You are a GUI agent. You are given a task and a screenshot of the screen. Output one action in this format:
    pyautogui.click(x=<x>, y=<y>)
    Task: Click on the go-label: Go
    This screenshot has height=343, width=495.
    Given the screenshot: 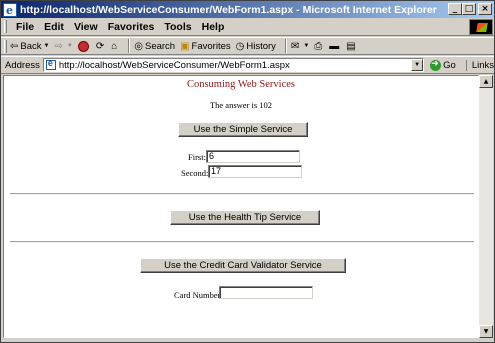 What is the action you would take?
    pyautogui.click(x=449, y=65)
    